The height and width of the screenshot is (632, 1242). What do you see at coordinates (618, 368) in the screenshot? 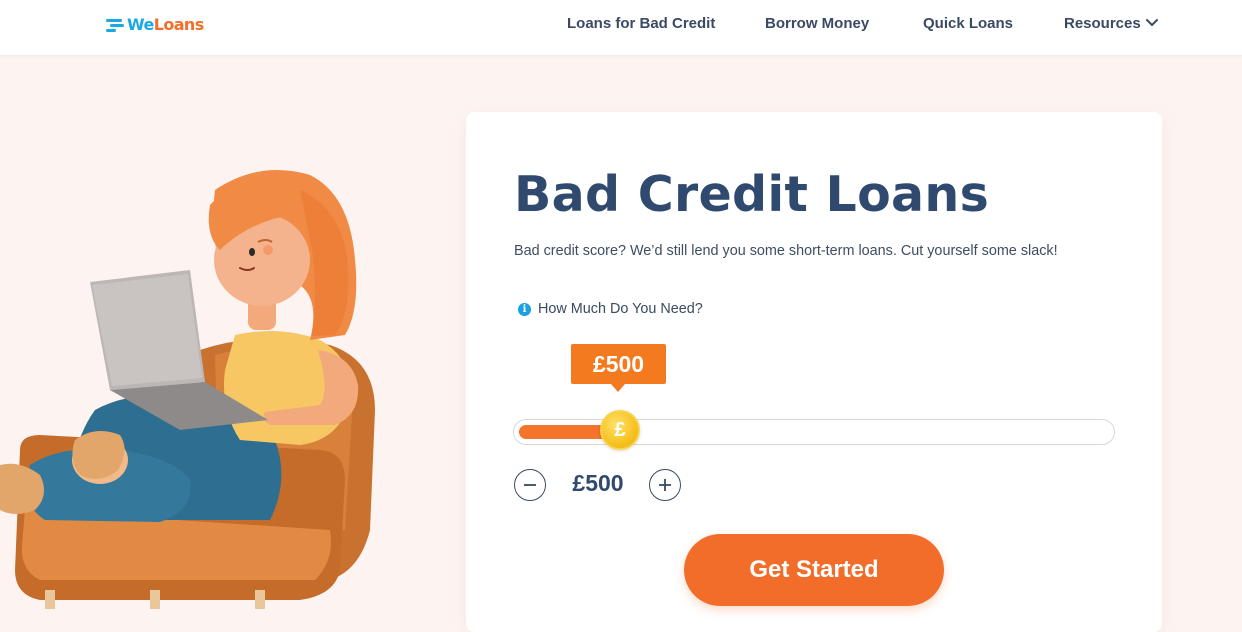
I see `amount-tooltip: £500` at bounding box center [618, 368].